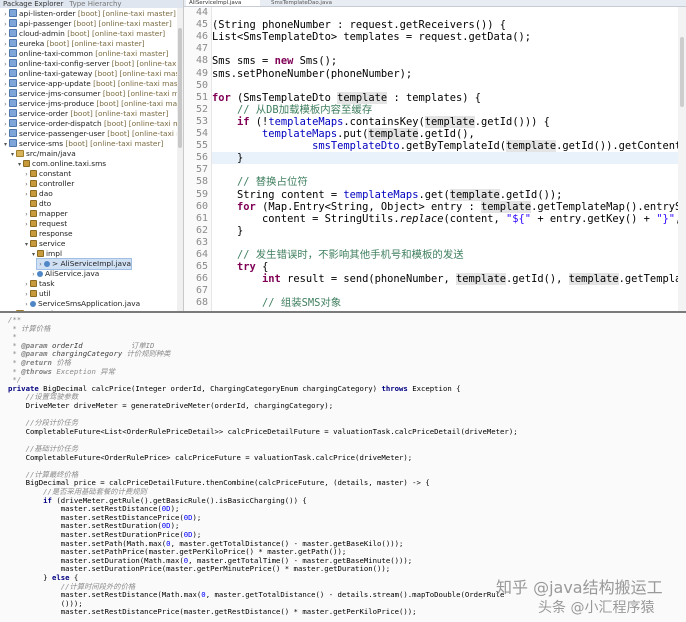 The height and width of the screenshot is (622, 686). I want to click on tree-item: › > AliServiceImpl.java, so click(84, 264).